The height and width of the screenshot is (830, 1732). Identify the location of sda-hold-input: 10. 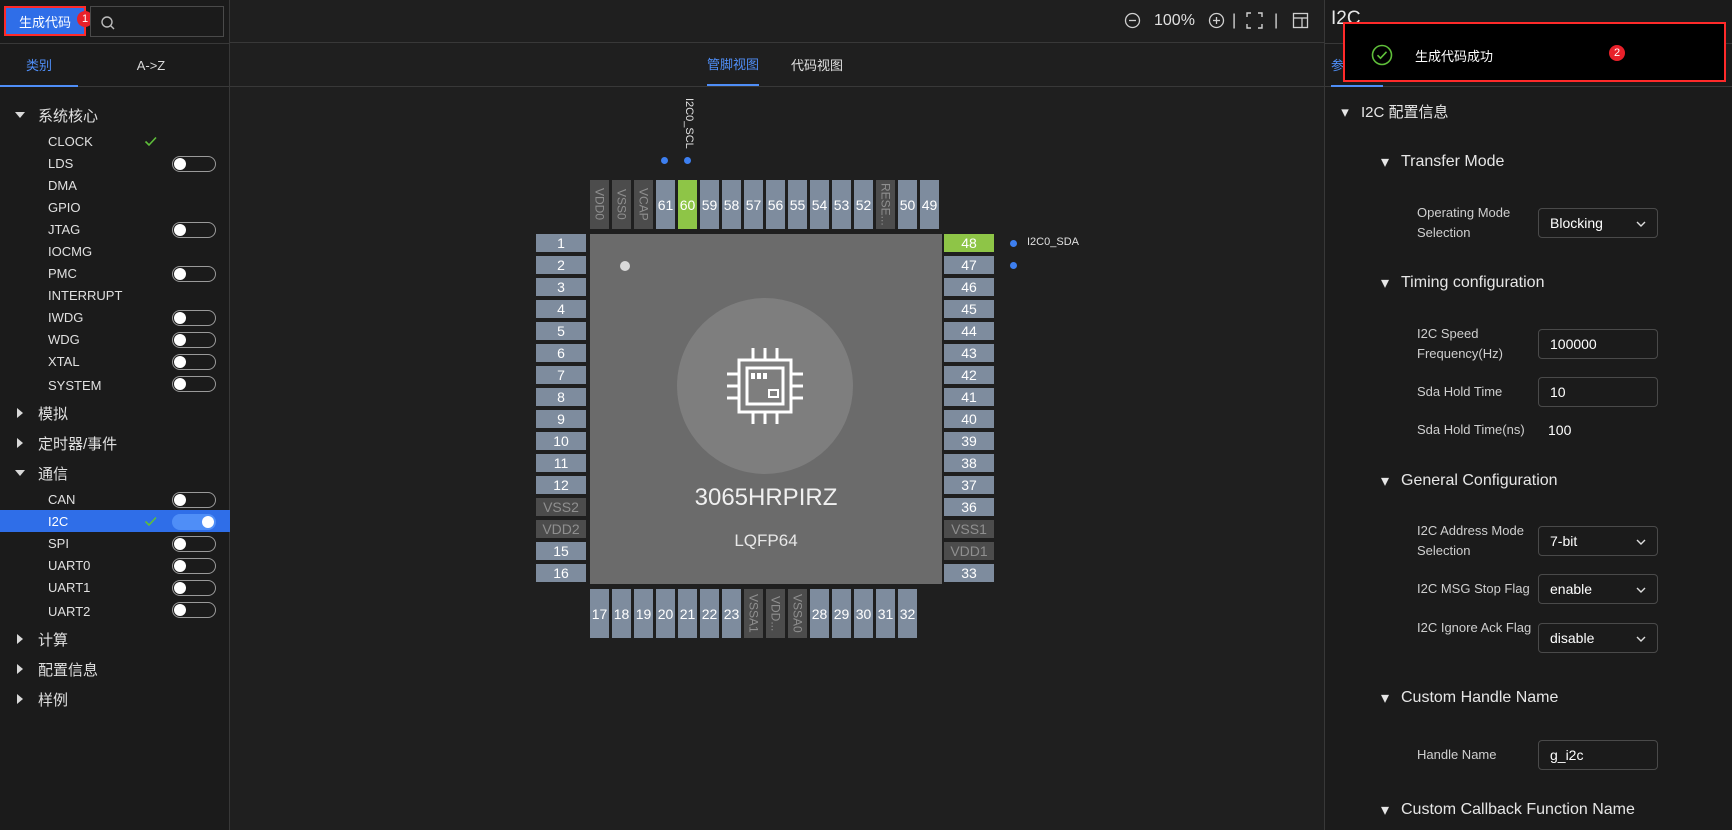
(1598, 392).